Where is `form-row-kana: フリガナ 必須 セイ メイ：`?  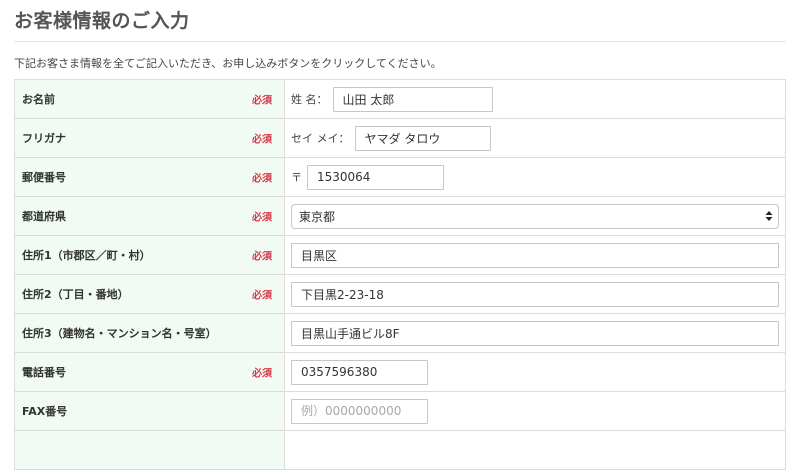 form-row-kana: フリガナ 必須 セイ メイ： is located at coordinates (400, 138).